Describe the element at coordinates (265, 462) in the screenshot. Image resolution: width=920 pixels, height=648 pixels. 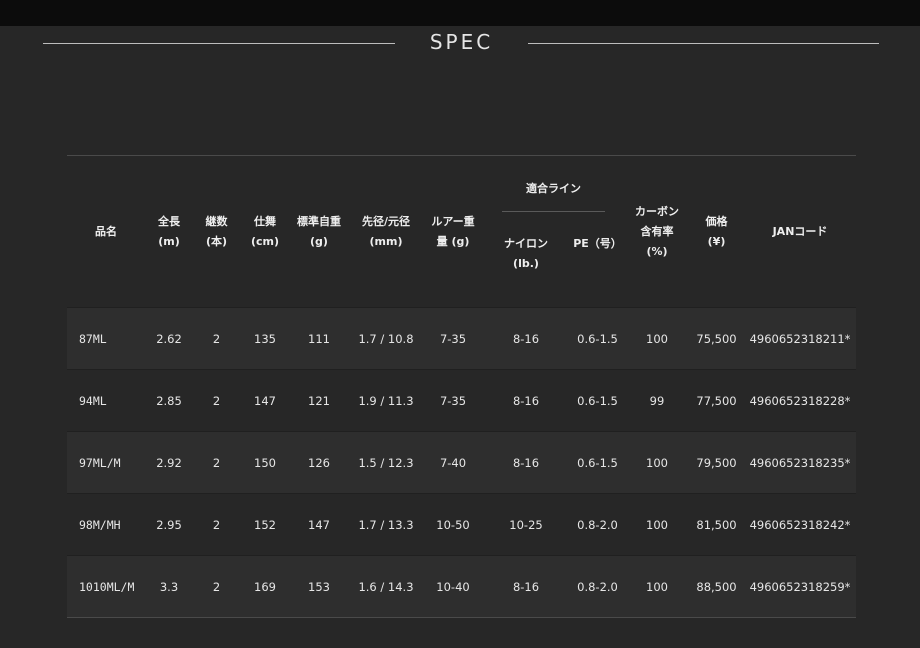
I see `cell-closed-length: 150` at that location.